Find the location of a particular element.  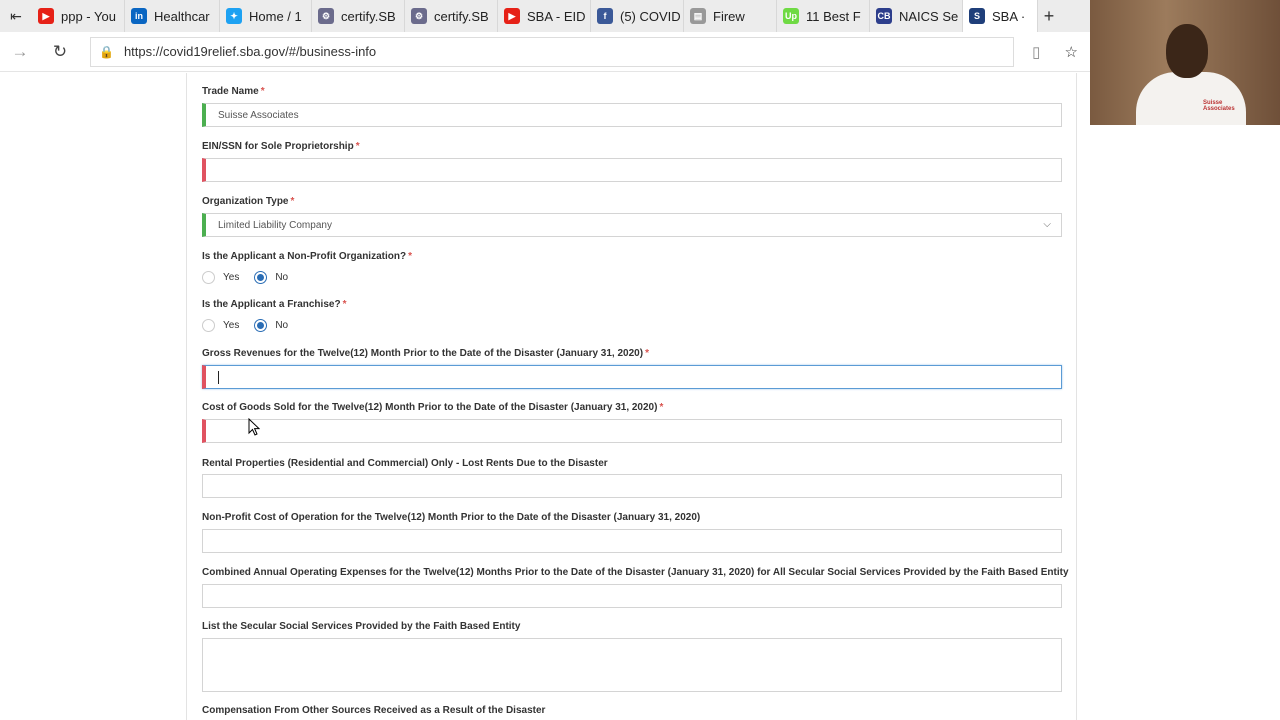

nonprofit-radio-group: Yes No is located at coordinates (252, 277).